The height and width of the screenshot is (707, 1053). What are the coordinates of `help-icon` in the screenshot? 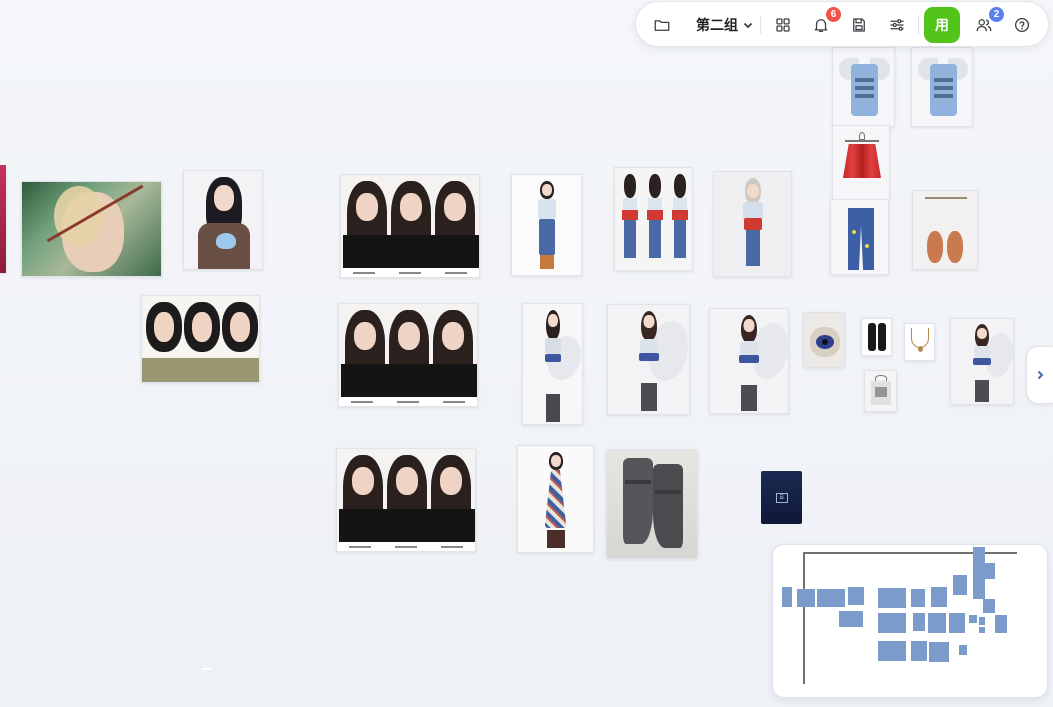 It's located at (1022, 25).